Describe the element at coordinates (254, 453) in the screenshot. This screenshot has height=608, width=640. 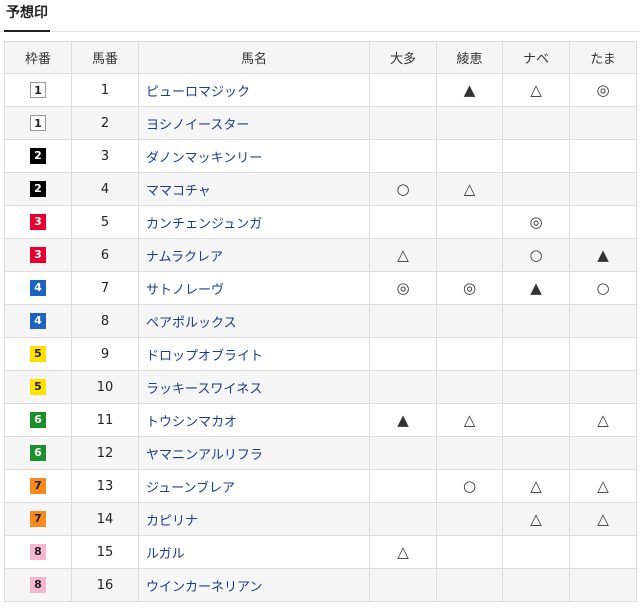
I see `horse-name-link: ヤマニンアルリフラ` at that location.